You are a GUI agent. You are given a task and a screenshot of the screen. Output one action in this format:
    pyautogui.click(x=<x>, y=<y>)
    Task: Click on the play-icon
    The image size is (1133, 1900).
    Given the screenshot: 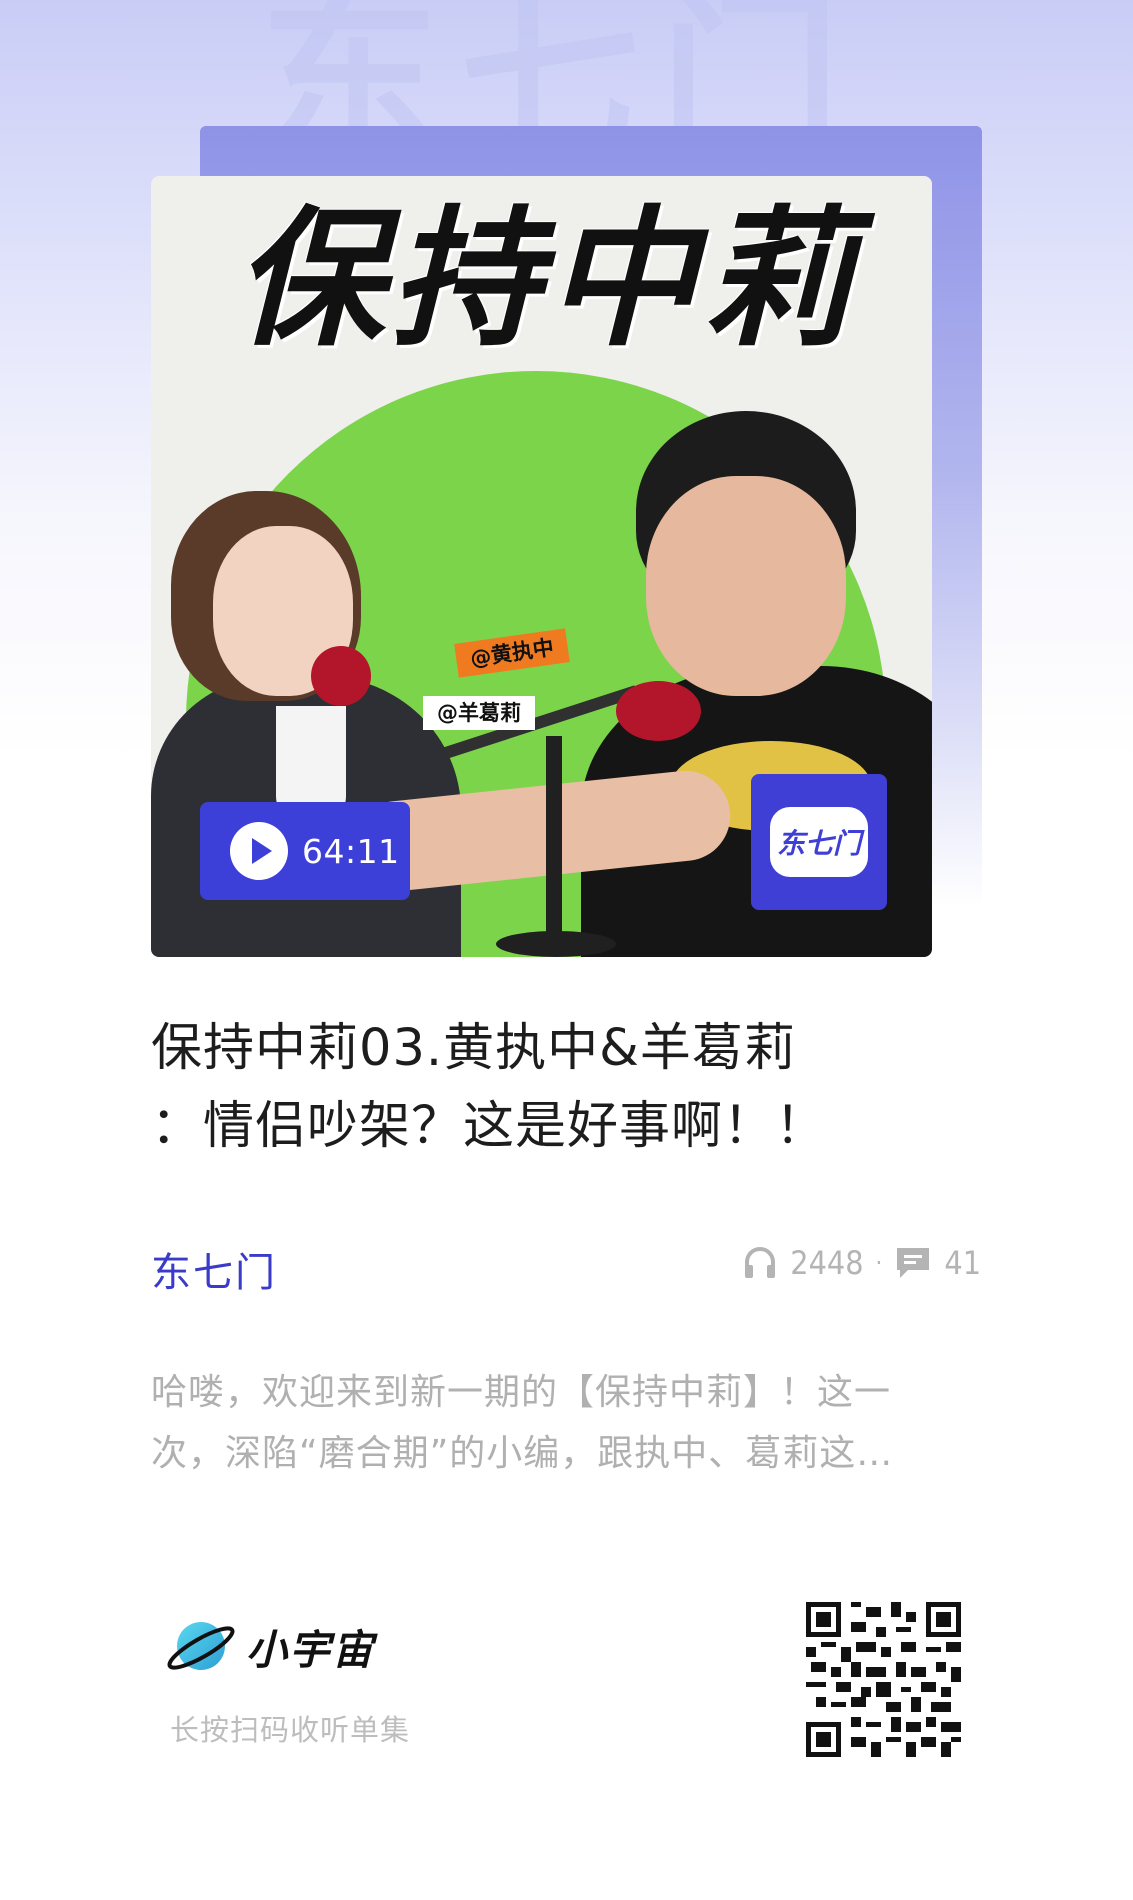 What is the action you would take?
    pyautogui.click(x=259, y=851)
    